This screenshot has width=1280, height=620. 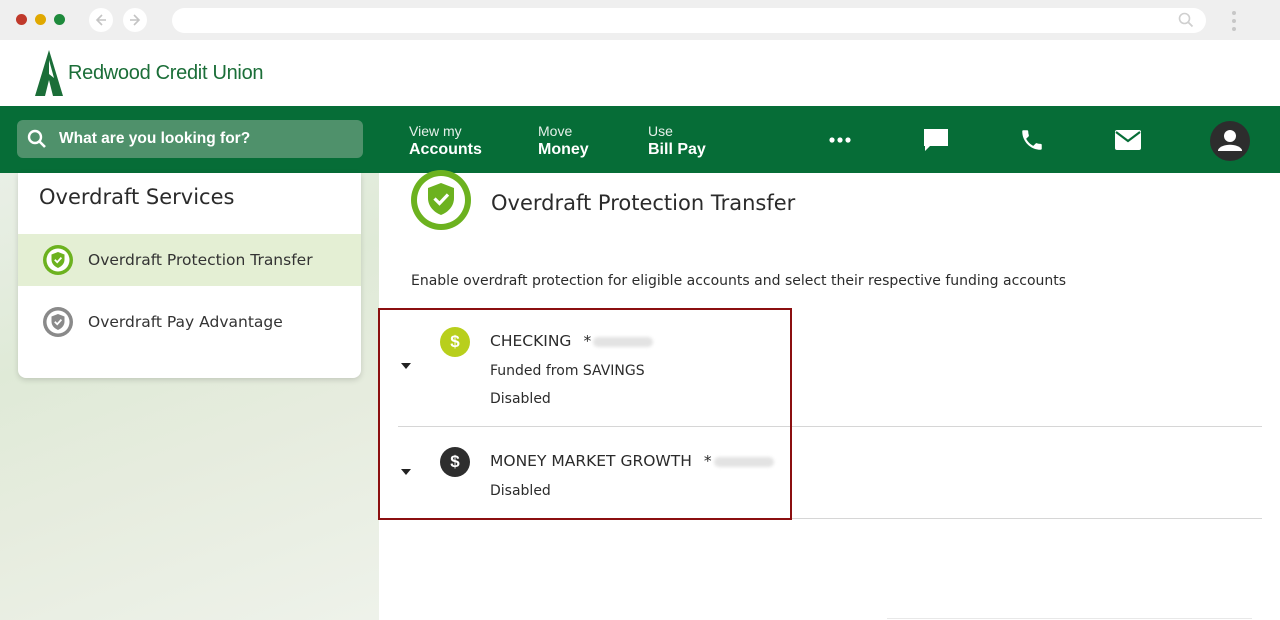 I want to click on phone-icon, so click(x=1032, y=140).